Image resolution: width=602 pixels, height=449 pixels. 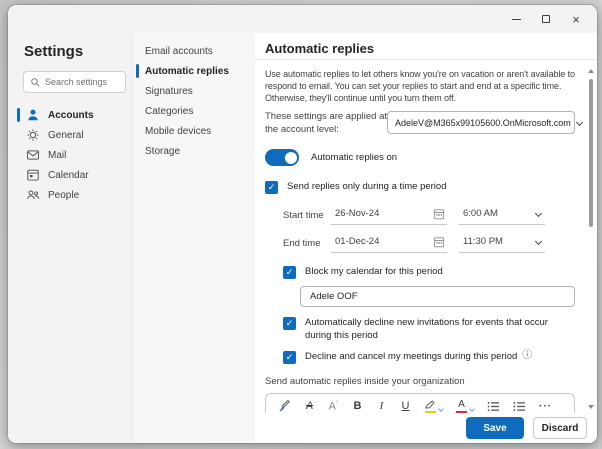 What do you see at coordinates (426, 46) in the screenshot?
I see `panel-header: Automatic replies` at bounding box center [426, 46].